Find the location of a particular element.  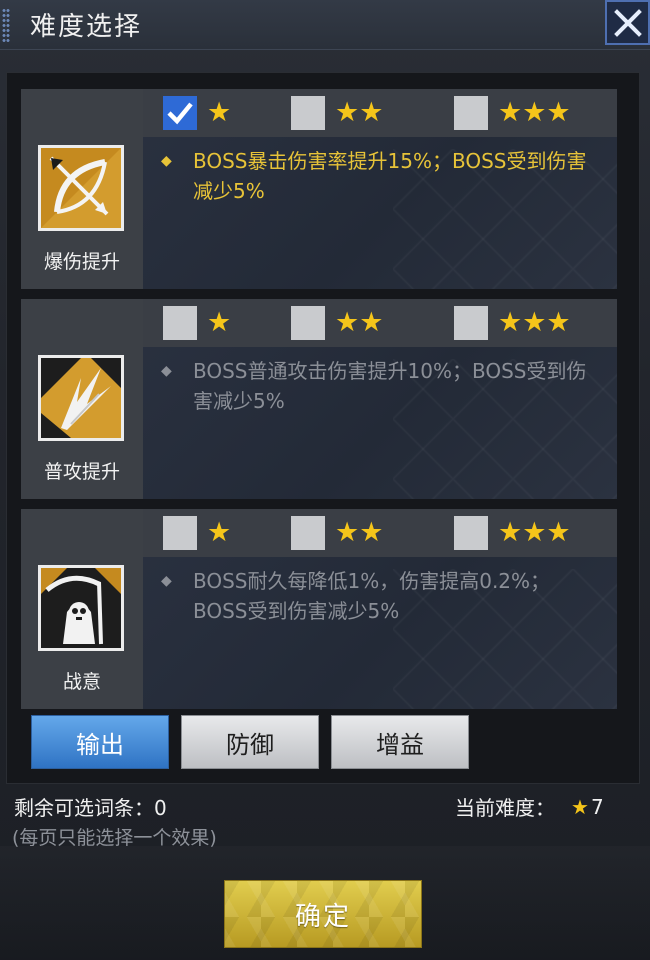

remaining-entries: 剩余可选词条：0 is located at coordinates (90, 808).